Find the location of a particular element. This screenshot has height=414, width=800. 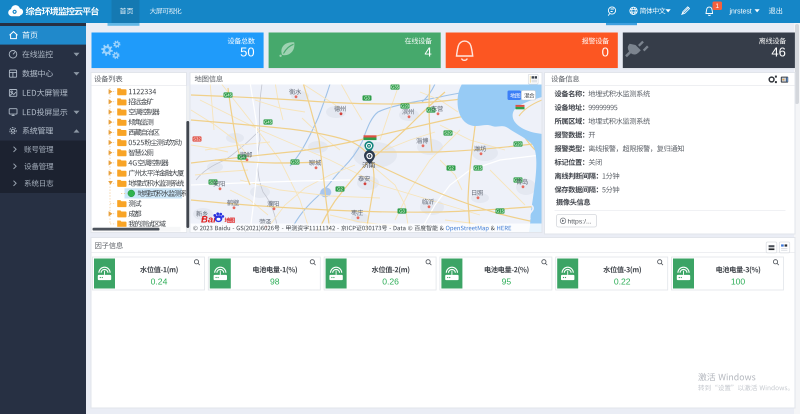

svg-text: S26 is located at coordinates (213, 182).